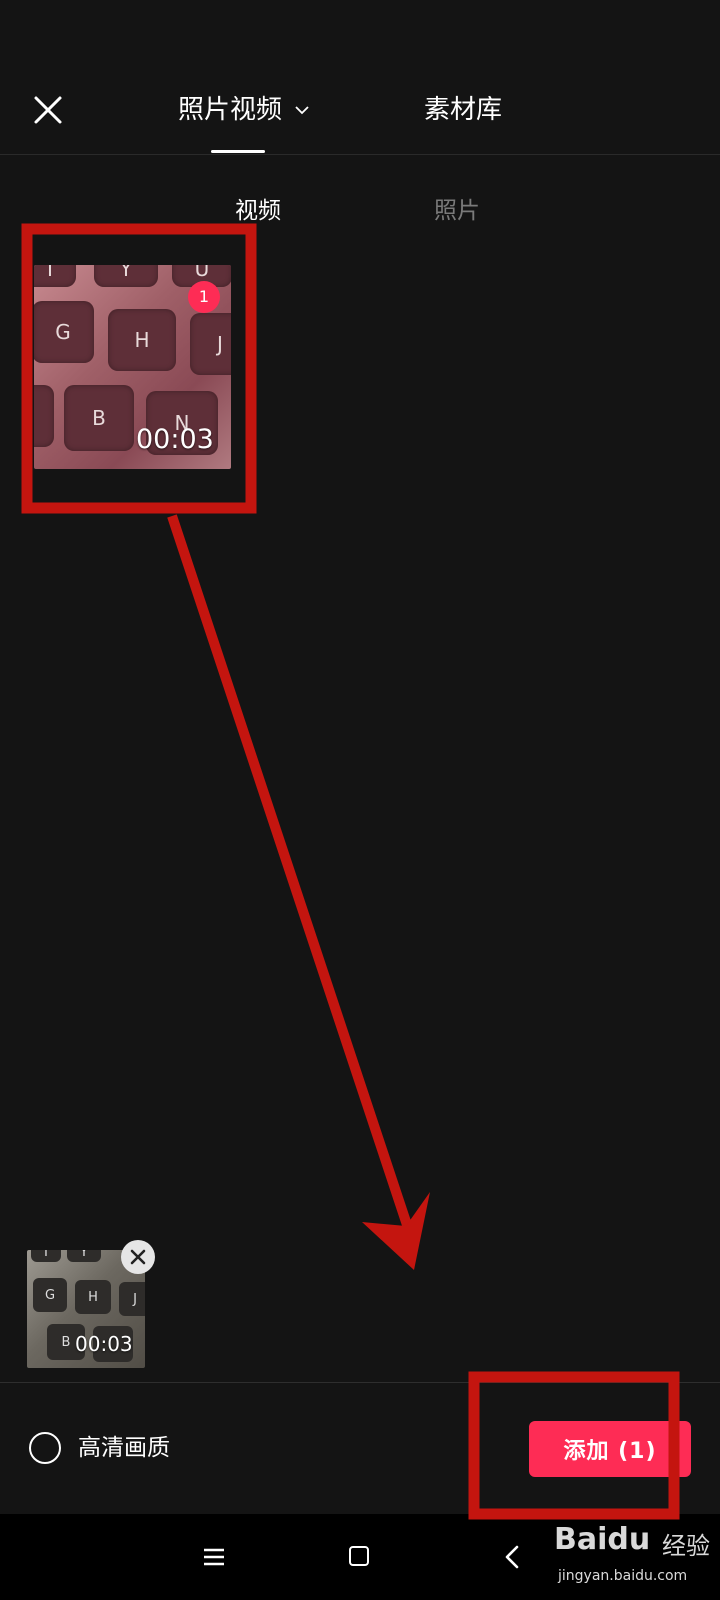 The image size is (720, 1600). I want to click on media-duration: 00:03, so click(175, 439).